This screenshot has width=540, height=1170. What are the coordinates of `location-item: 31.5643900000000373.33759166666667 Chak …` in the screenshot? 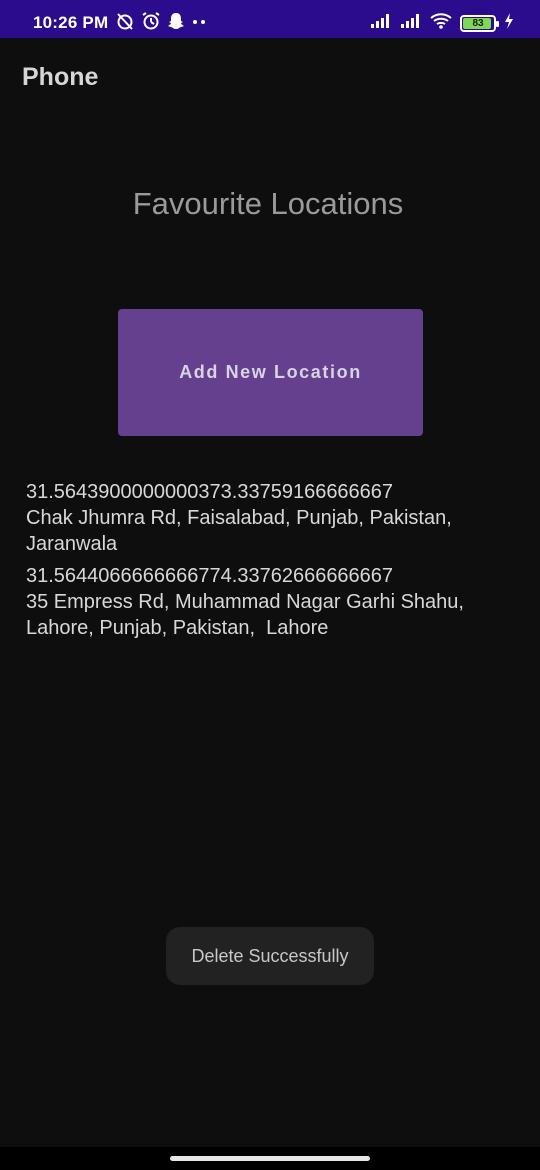 It's located at (271, 518).